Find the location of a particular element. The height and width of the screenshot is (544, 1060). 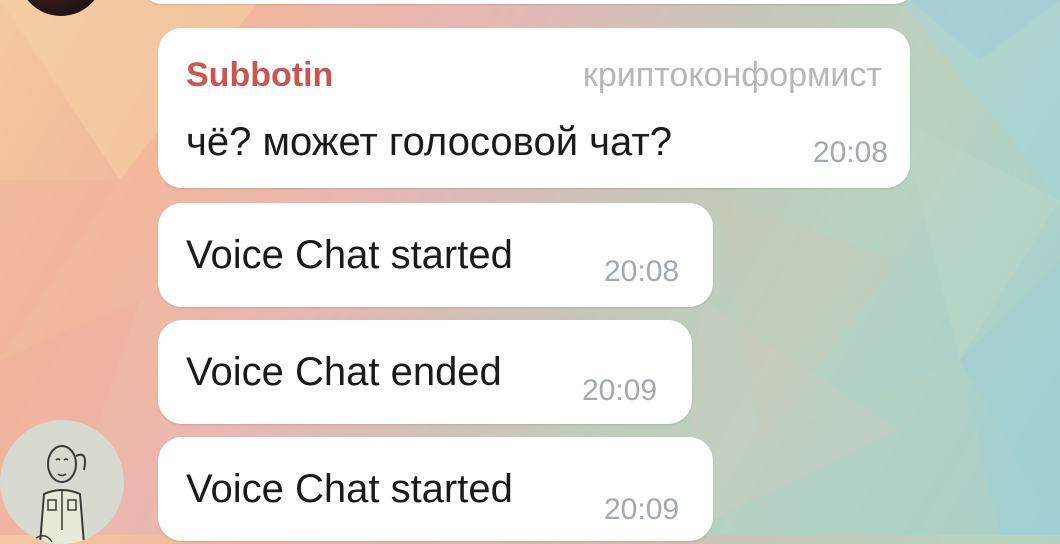

service-message-bubble: Voice Chat started 20:08 is located at coordinates (435, 255).